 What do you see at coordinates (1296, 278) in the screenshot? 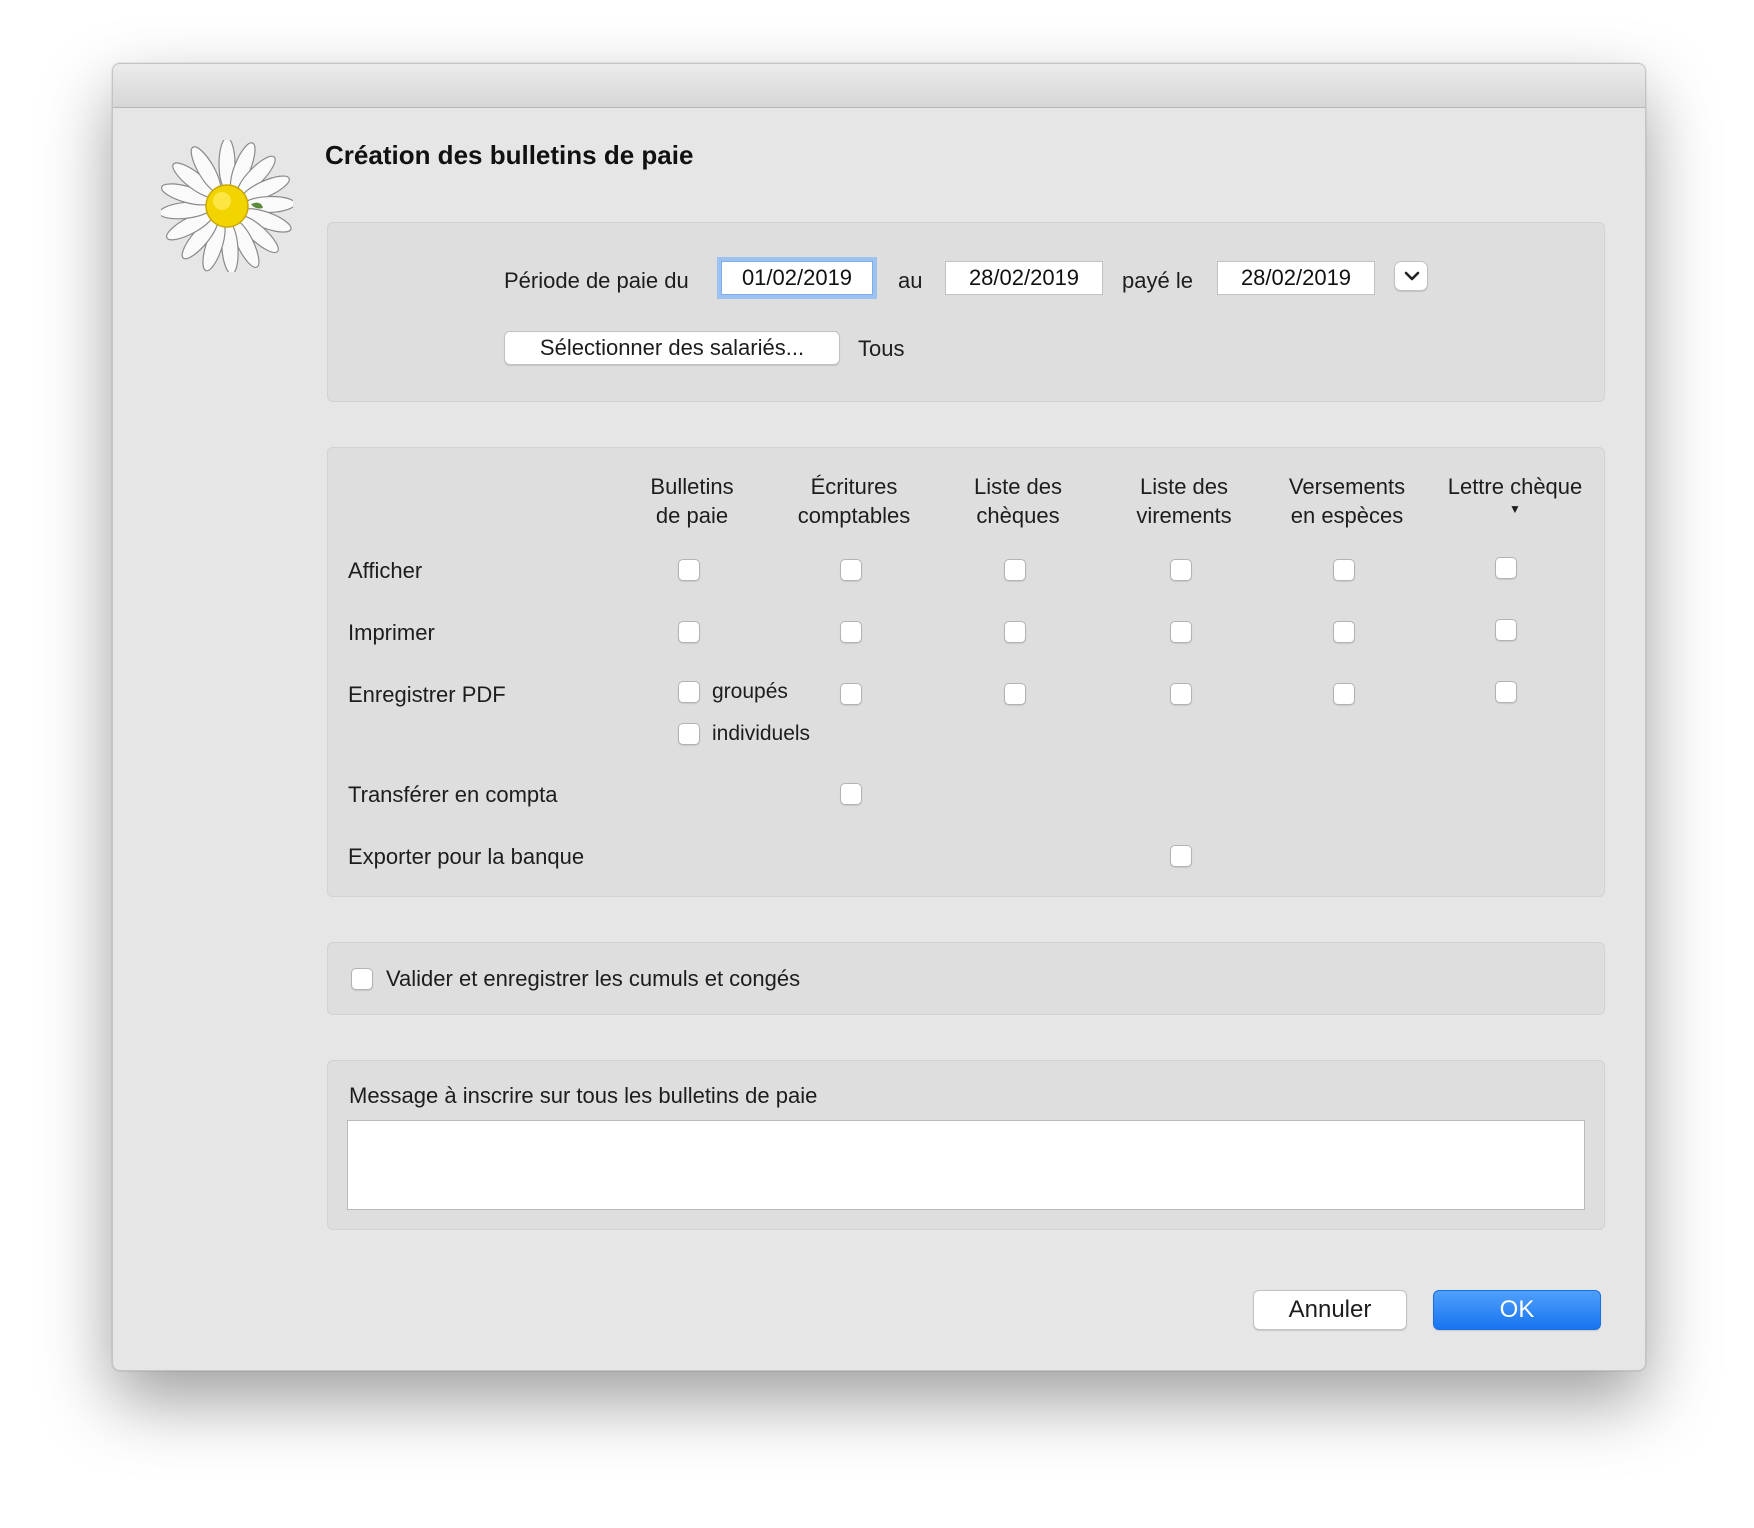
I see `paid-date-field` at bounding box center [1296, 278].